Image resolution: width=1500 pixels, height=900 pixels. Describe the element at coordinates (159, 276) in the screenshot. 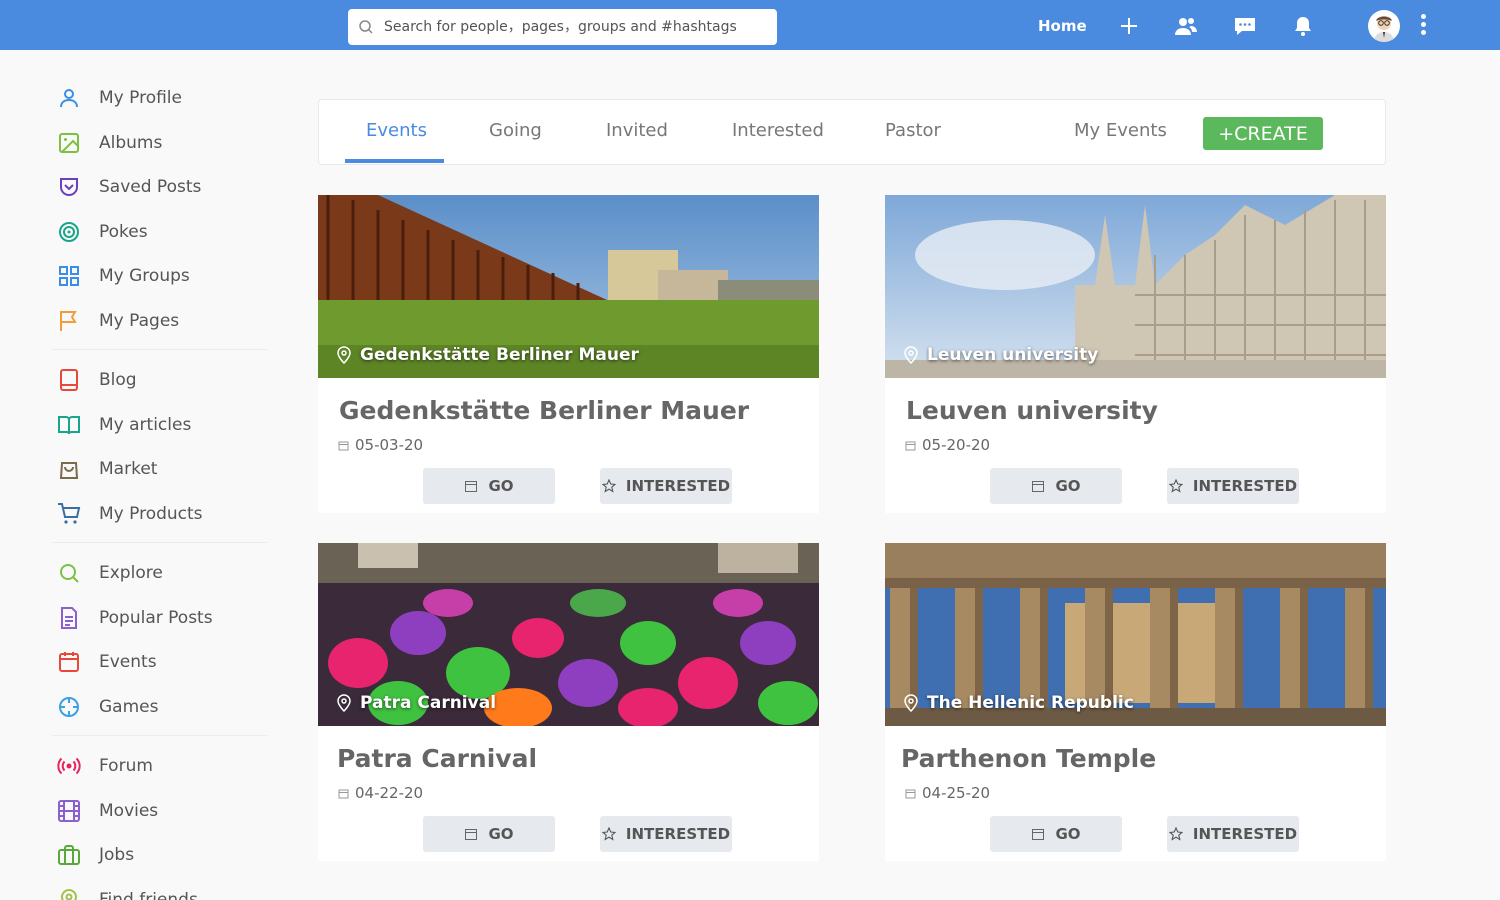

I see `sidebar-item-my-groups: My Groups` at that location.